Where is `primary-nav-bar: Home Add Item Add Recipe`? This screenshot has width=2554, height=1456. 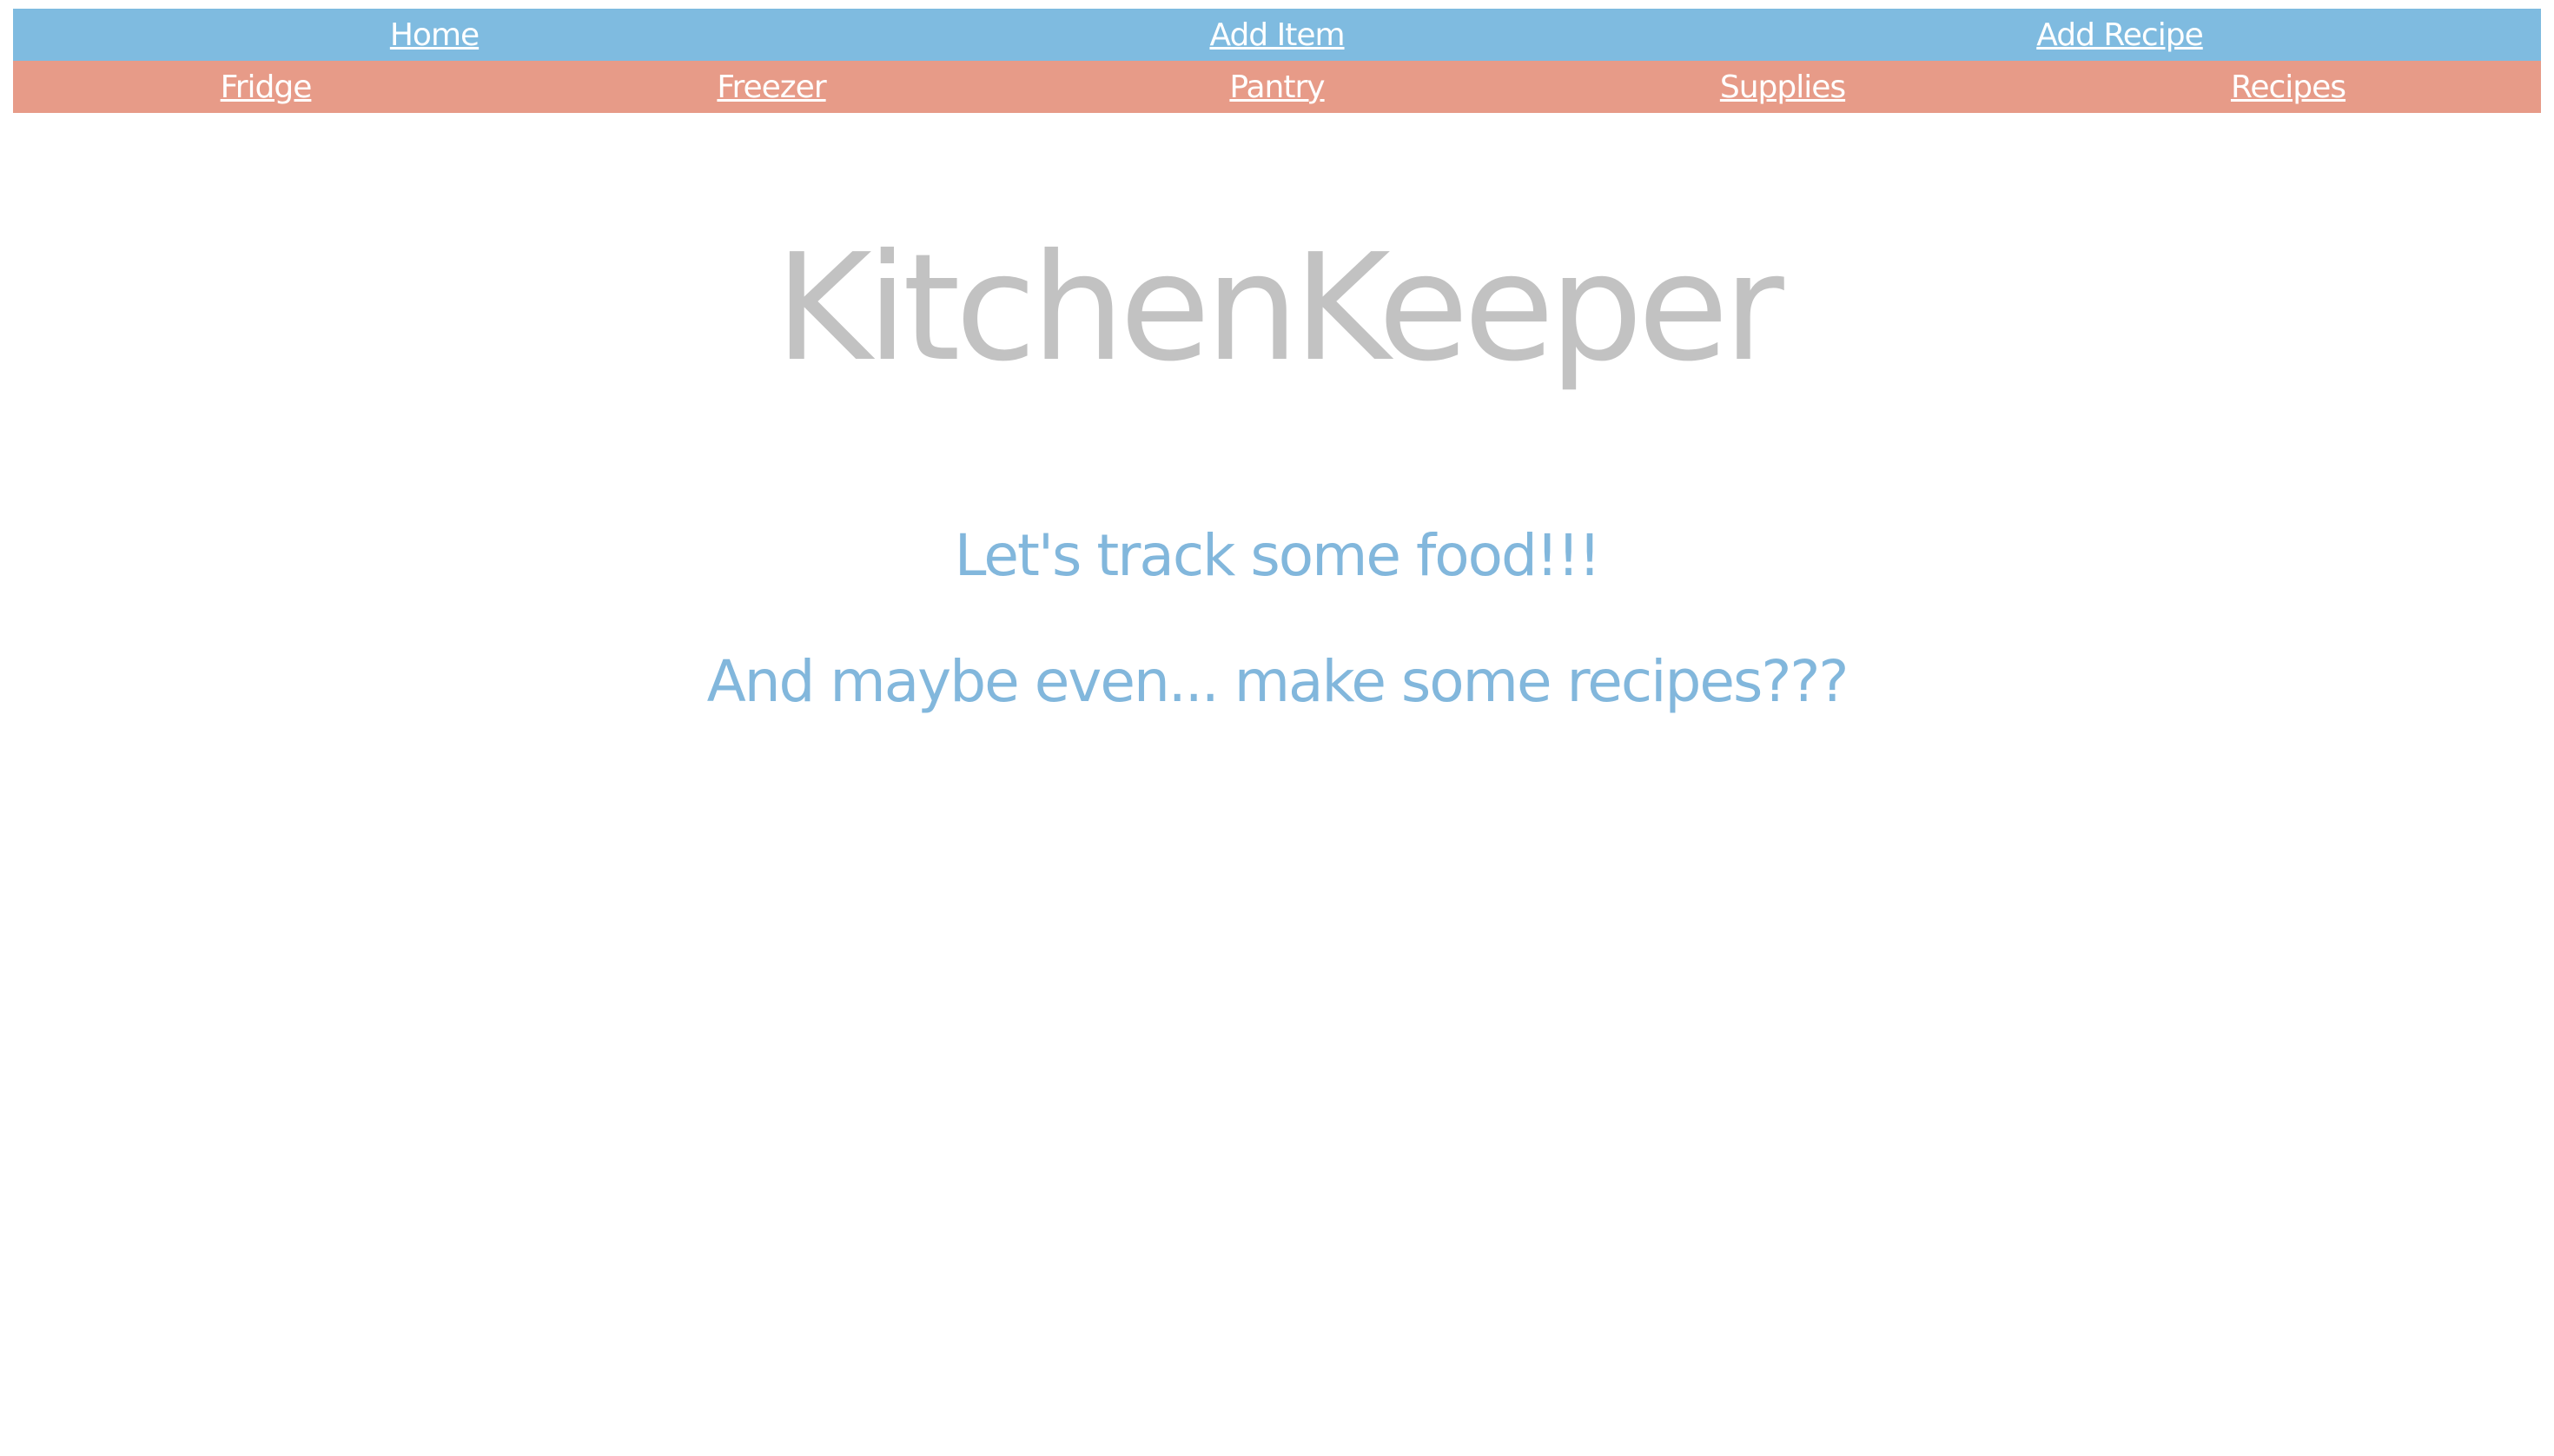 primary-nav-bar: Home Add Item Add Recipe is located at coordinates (1277, 35).